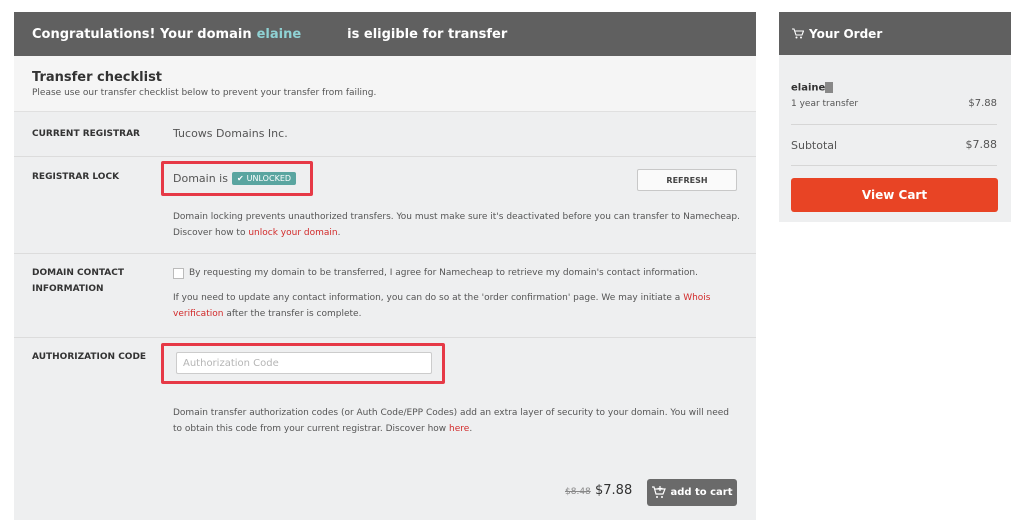 The width and height of the screenshot is (1024, 524). What do you see at coordinates (294, 314) in the screenshot?
I see `contact-info-suffix: after the transfer is complete.` at bounding box center [294, 314].